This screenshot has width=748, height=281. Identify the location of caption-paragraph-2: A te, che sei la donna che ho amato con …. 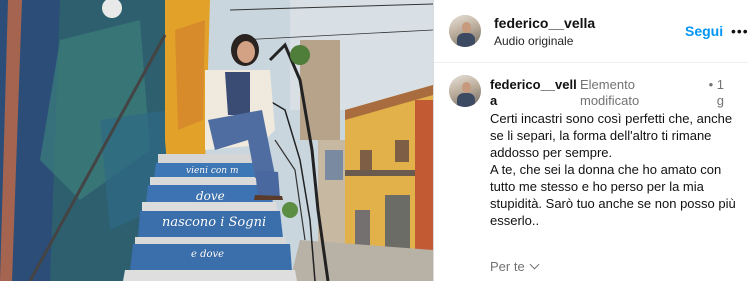
(613, 195).